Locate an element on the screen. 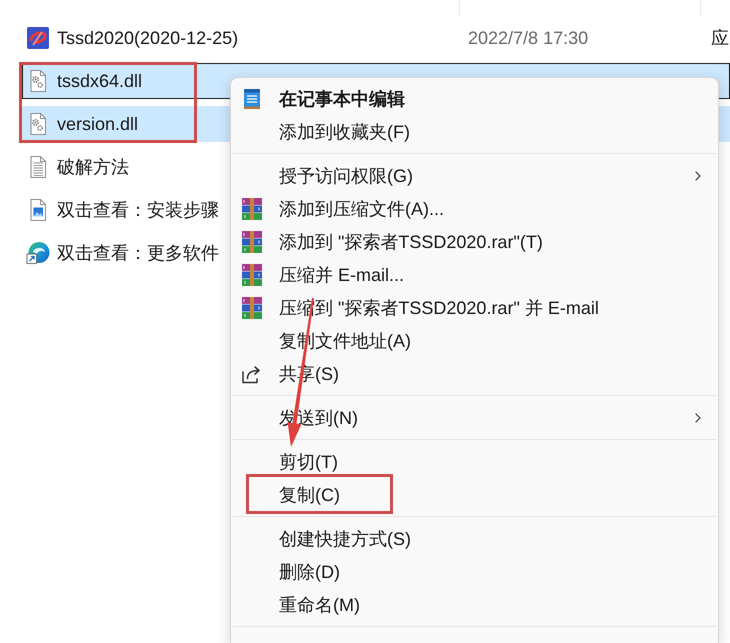 Image resolution: width=730 pixels, height=643 pixels. file-type: 应 is located at coordinates (720, 38).